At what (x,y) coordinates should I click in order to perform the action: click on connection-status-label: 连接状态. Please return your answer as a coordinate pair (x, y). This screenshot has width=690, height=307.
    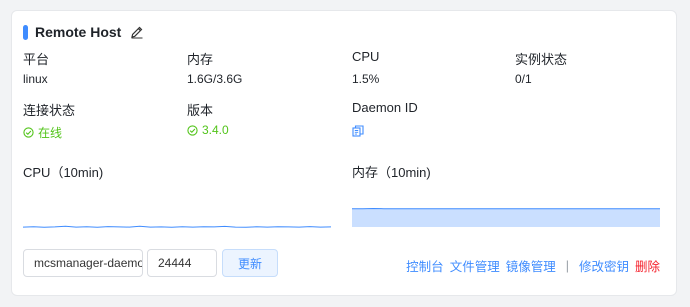
    Looking at the image, I should click on (49, 110).